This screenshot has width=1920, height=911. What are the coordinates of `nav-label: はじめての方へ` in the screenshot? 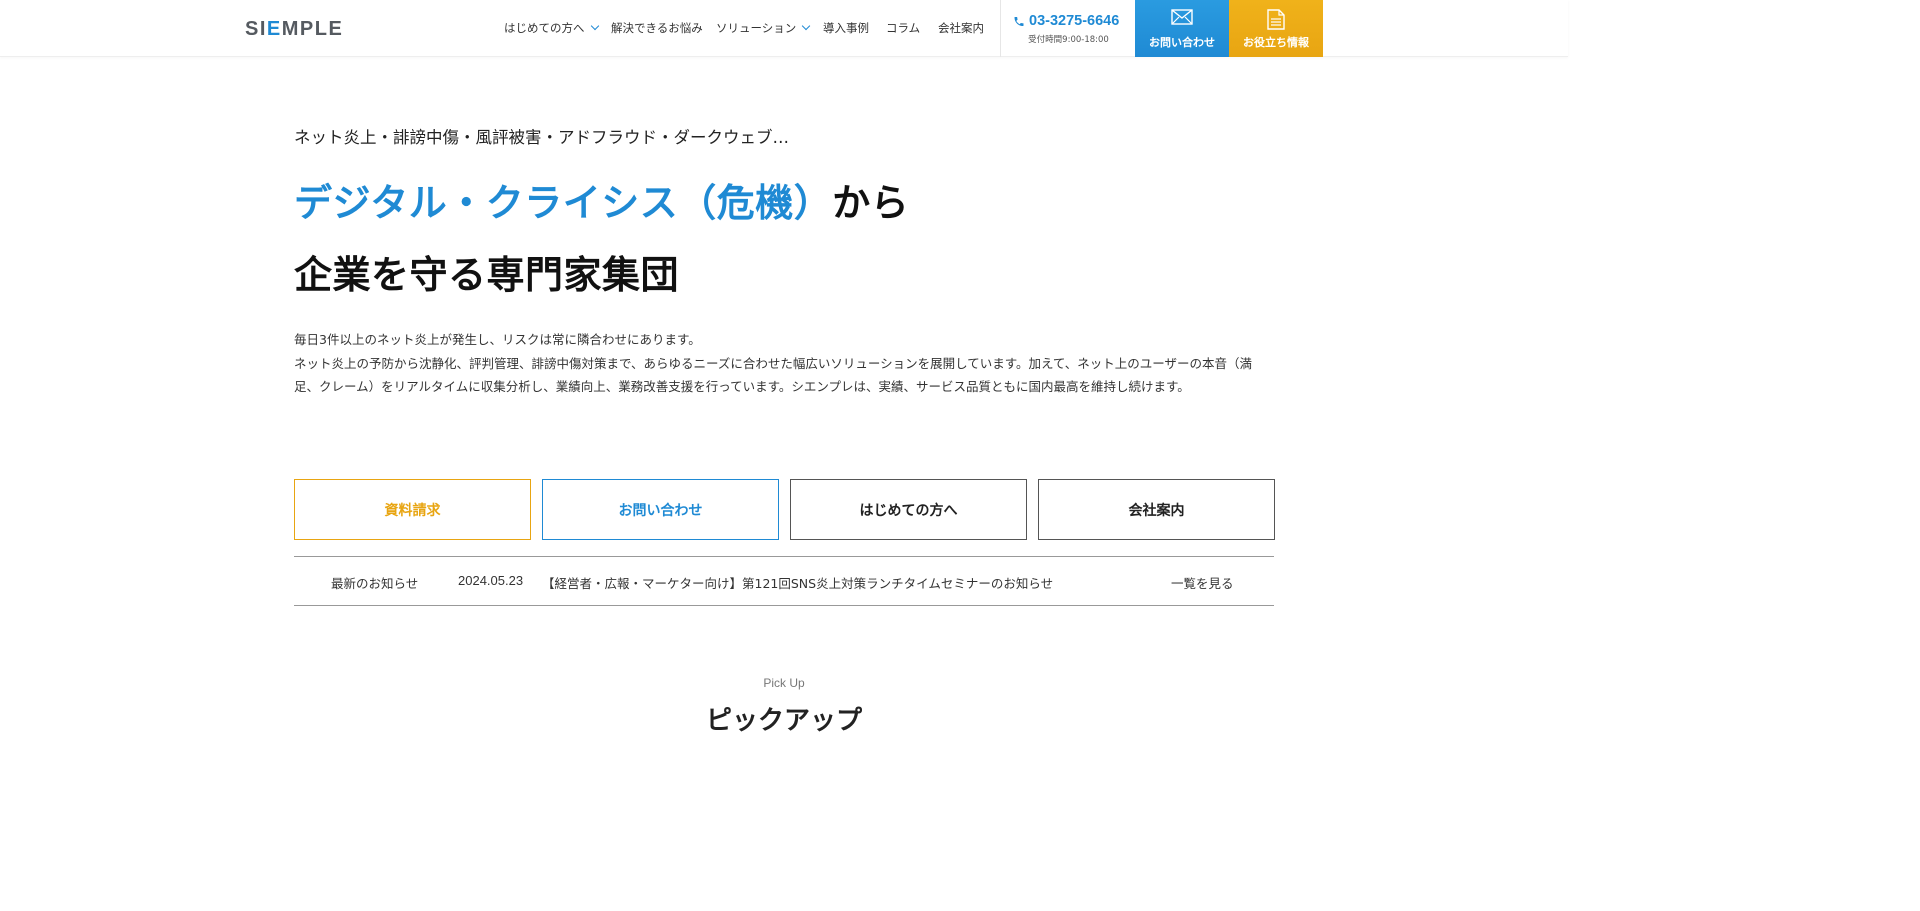 It's located at (544, 28).